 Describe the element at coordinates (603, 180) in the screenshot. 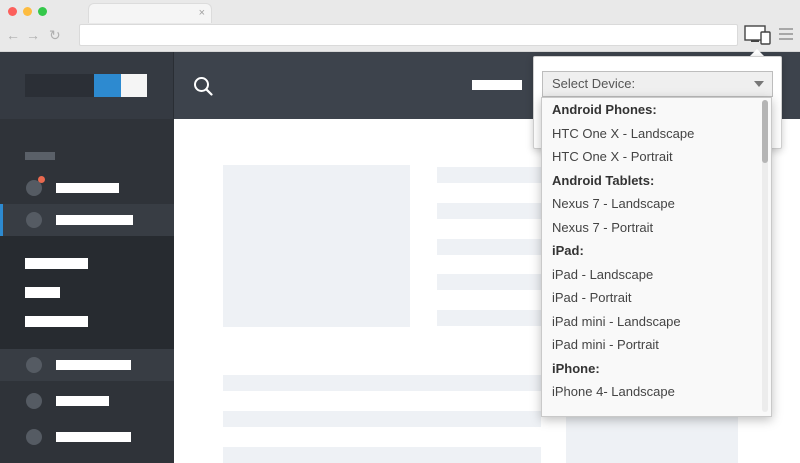

I see `device-group-header: Android Tablets:` at that location.